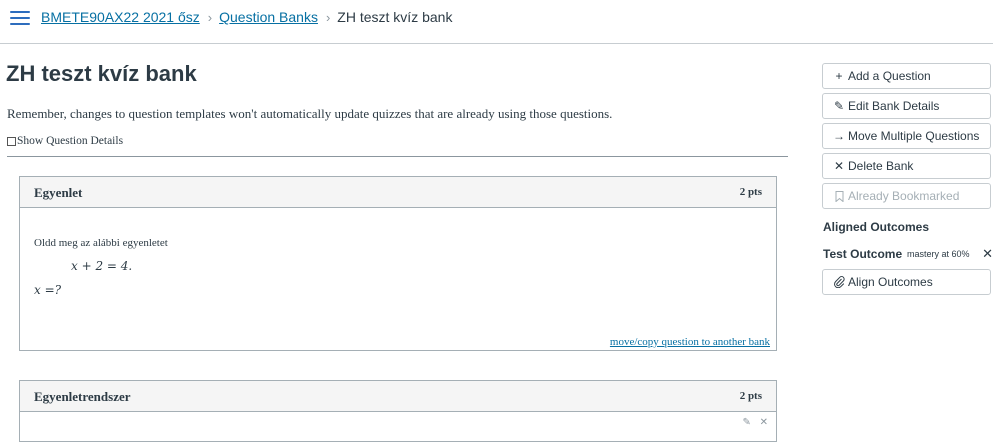 This screenshot has width=999, height=442. Describe the element at coordinates (268, 17) in the screenshot. I see `breadcrumb-question-banks-link: Question Banks` at that location.